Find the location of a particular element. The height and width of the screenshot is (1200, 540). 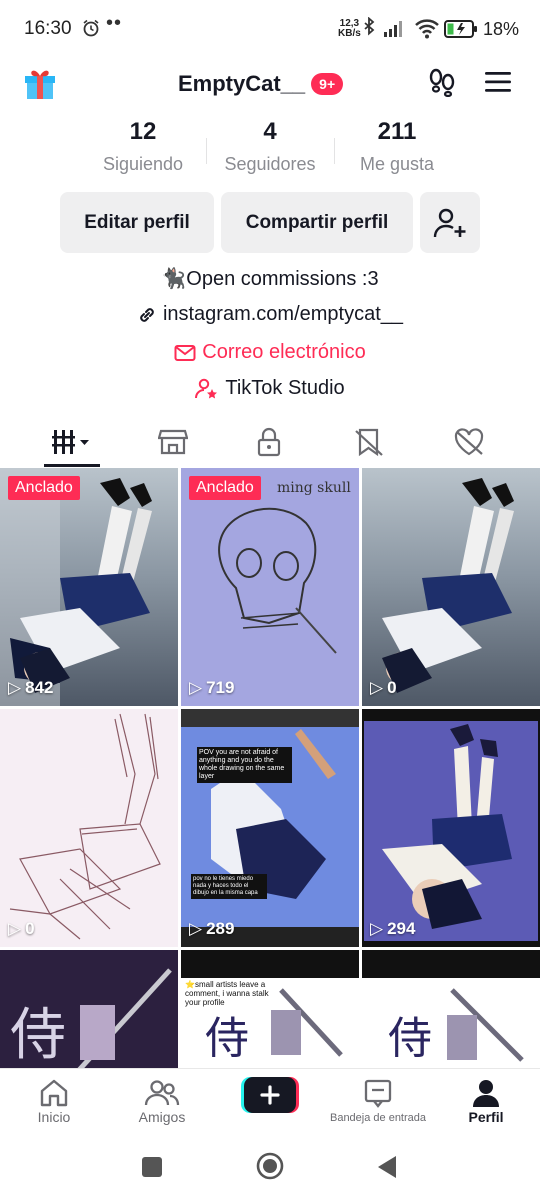

view-count: ▷ 0 is located at coordinates (383, 688).